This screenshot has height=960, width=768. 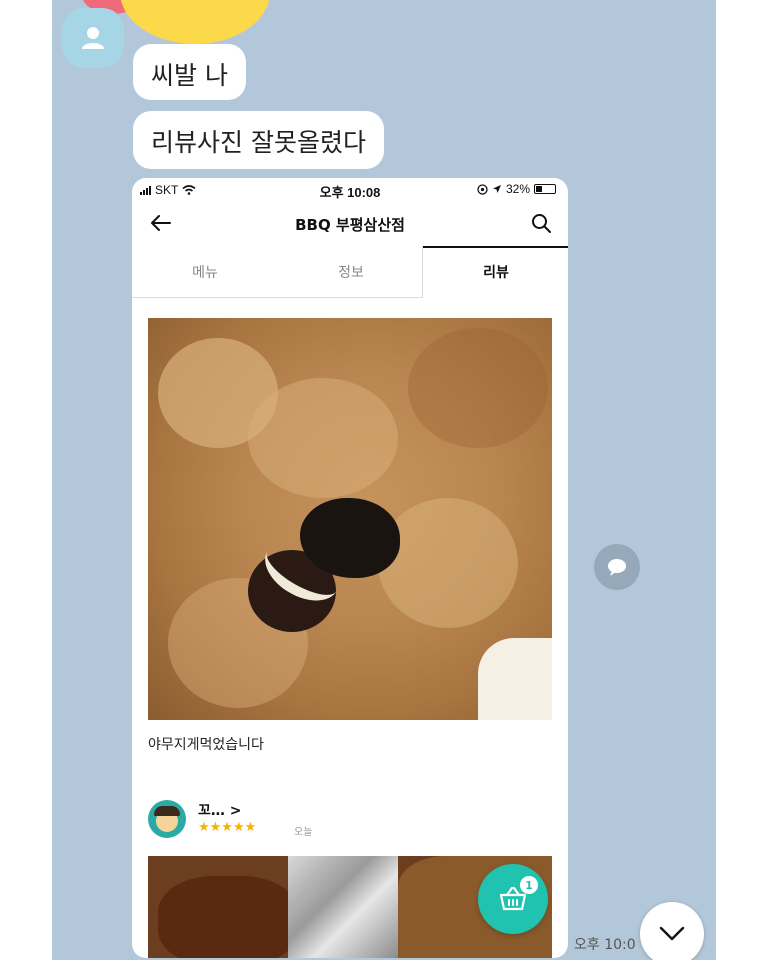 I want to click on reviewer-name: 꼬… >, so click(x=220, y=810).